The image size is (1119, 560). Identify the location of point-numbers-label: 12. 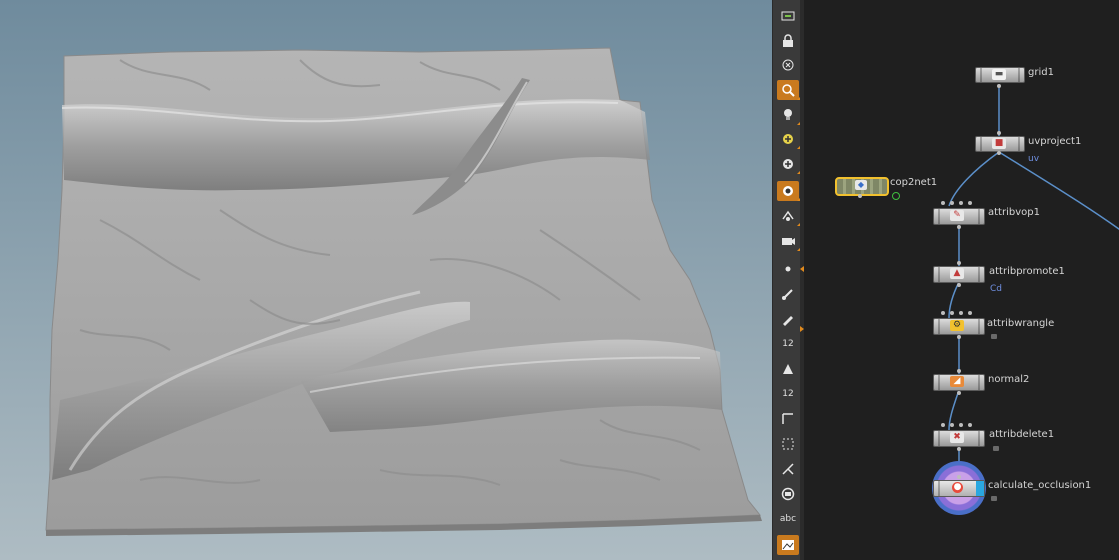
(788, 344).